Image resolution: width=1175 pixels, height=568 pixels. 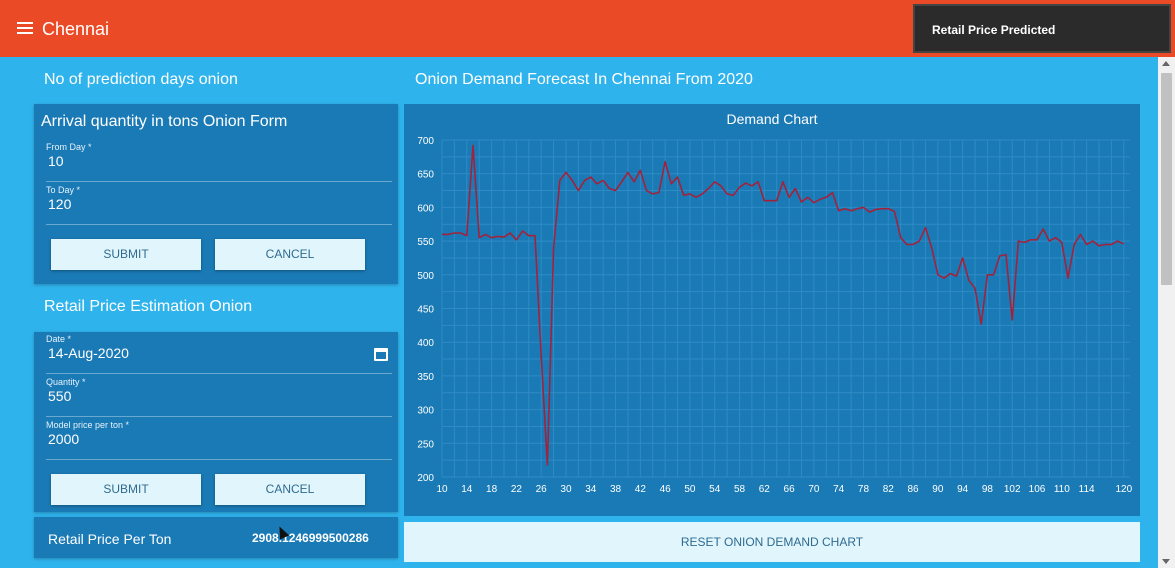 I want to click on x-tick-label: 46, so click(x=666, y=489).